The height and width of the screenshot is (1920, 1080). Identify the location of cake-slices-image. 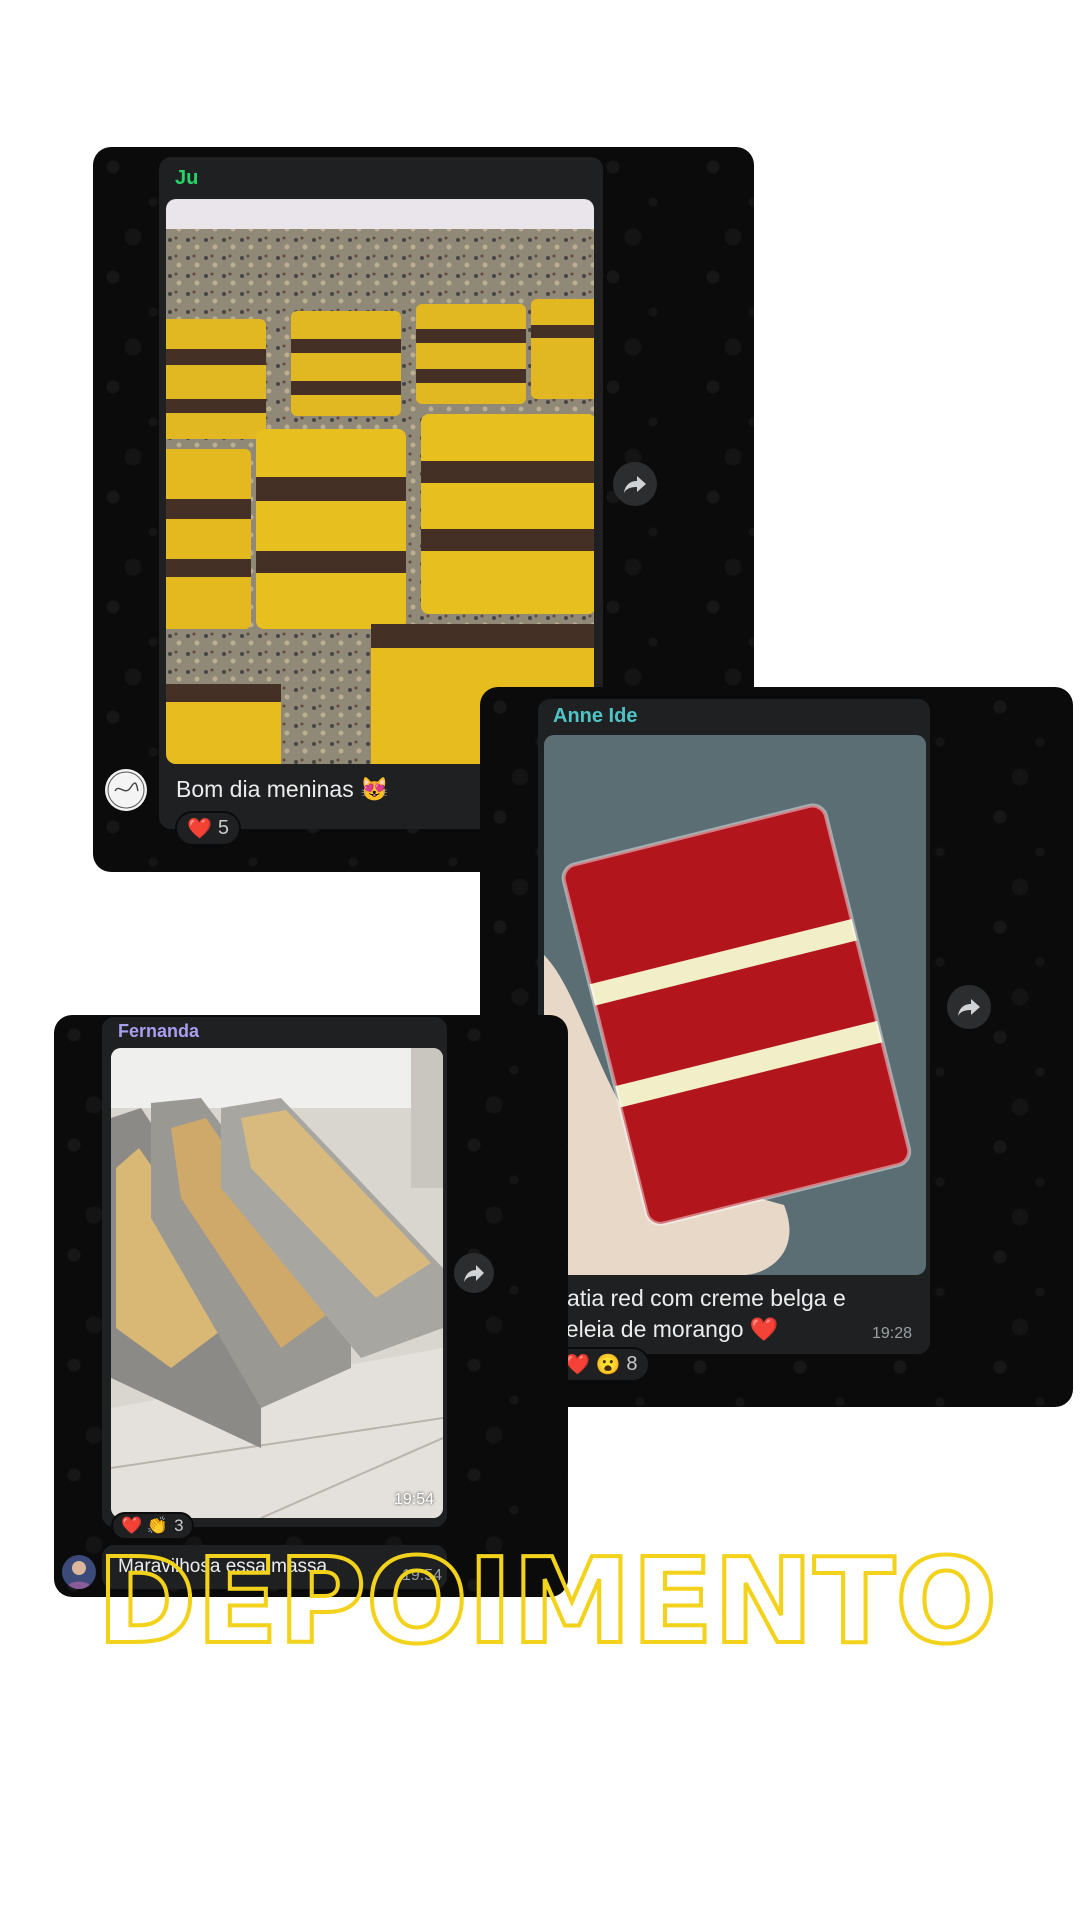
(380, 481).